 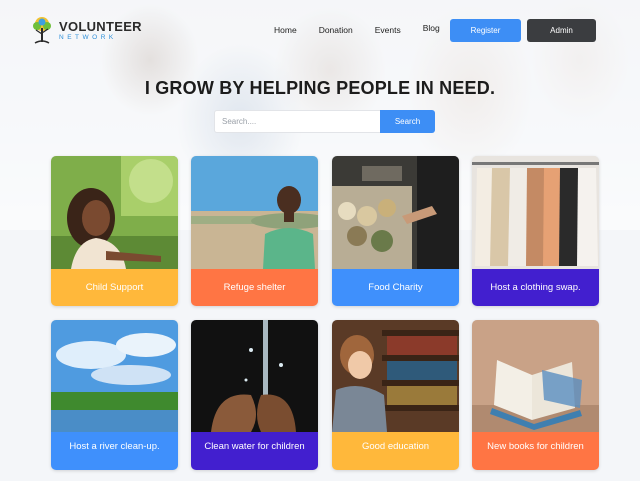 I want to click on card-good-education: Good education, so click(x=395, y=395).